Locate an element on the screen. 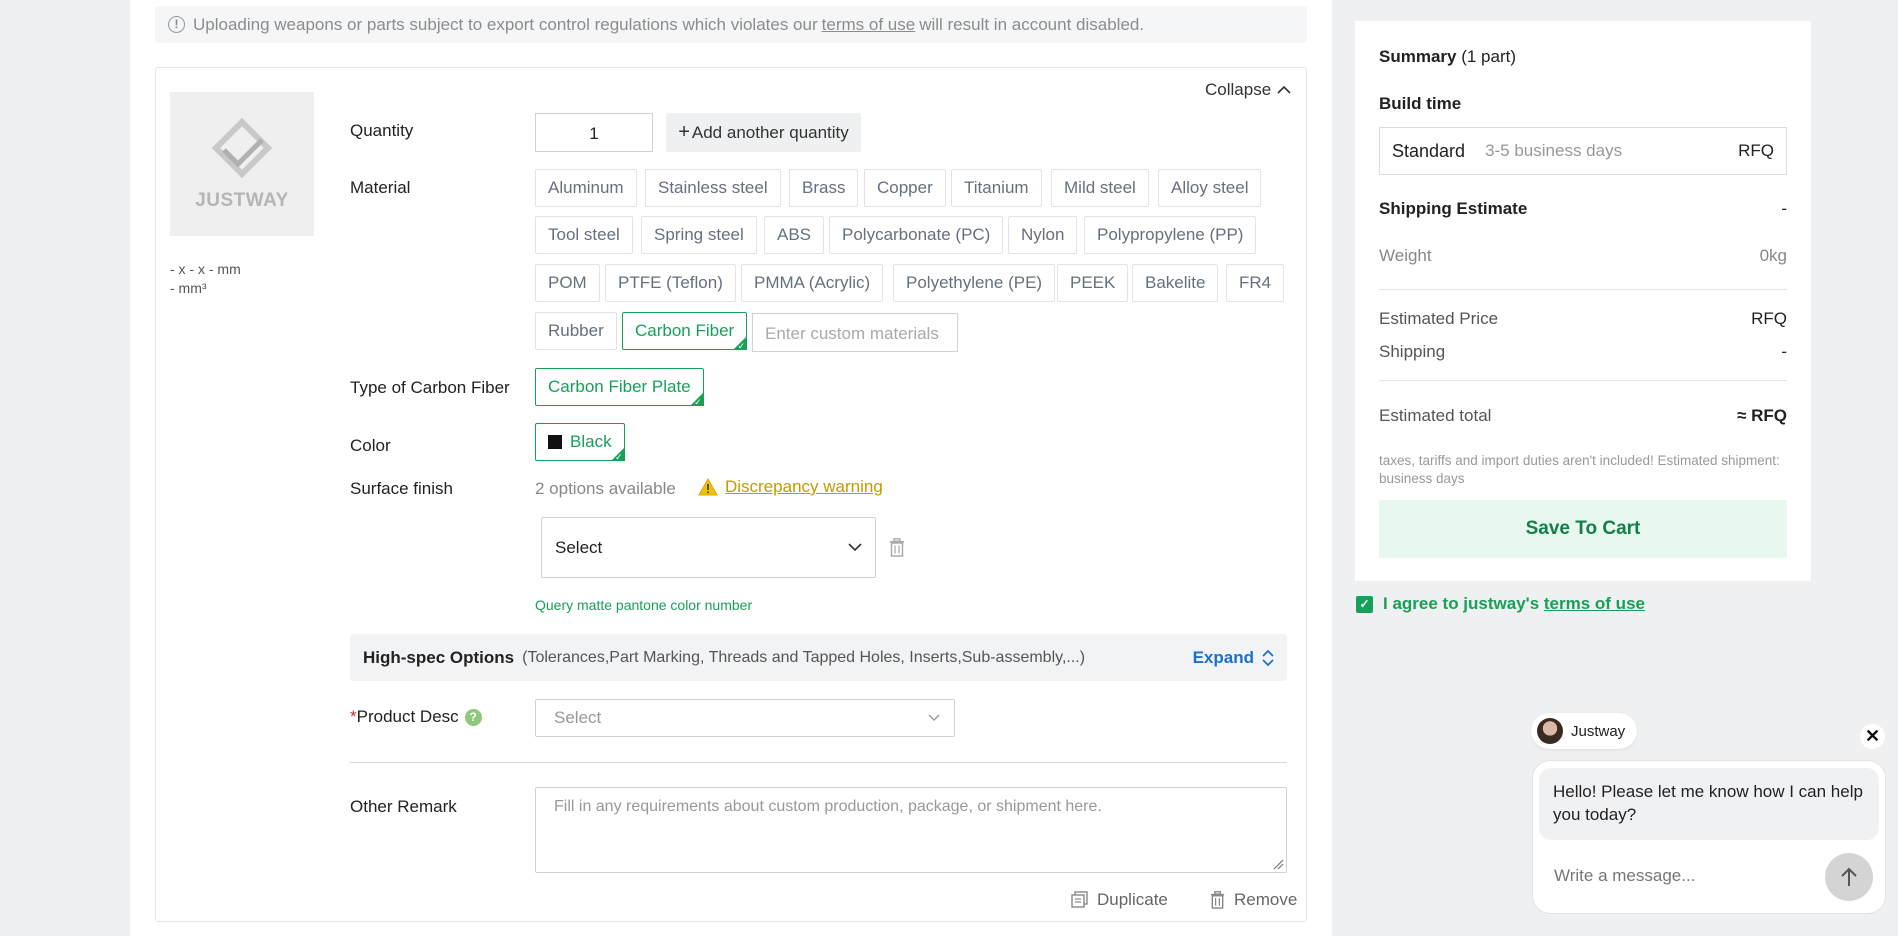 The image size is (1898, 936). product-desc-text: Product Desc is located at coordinates (407, 716).